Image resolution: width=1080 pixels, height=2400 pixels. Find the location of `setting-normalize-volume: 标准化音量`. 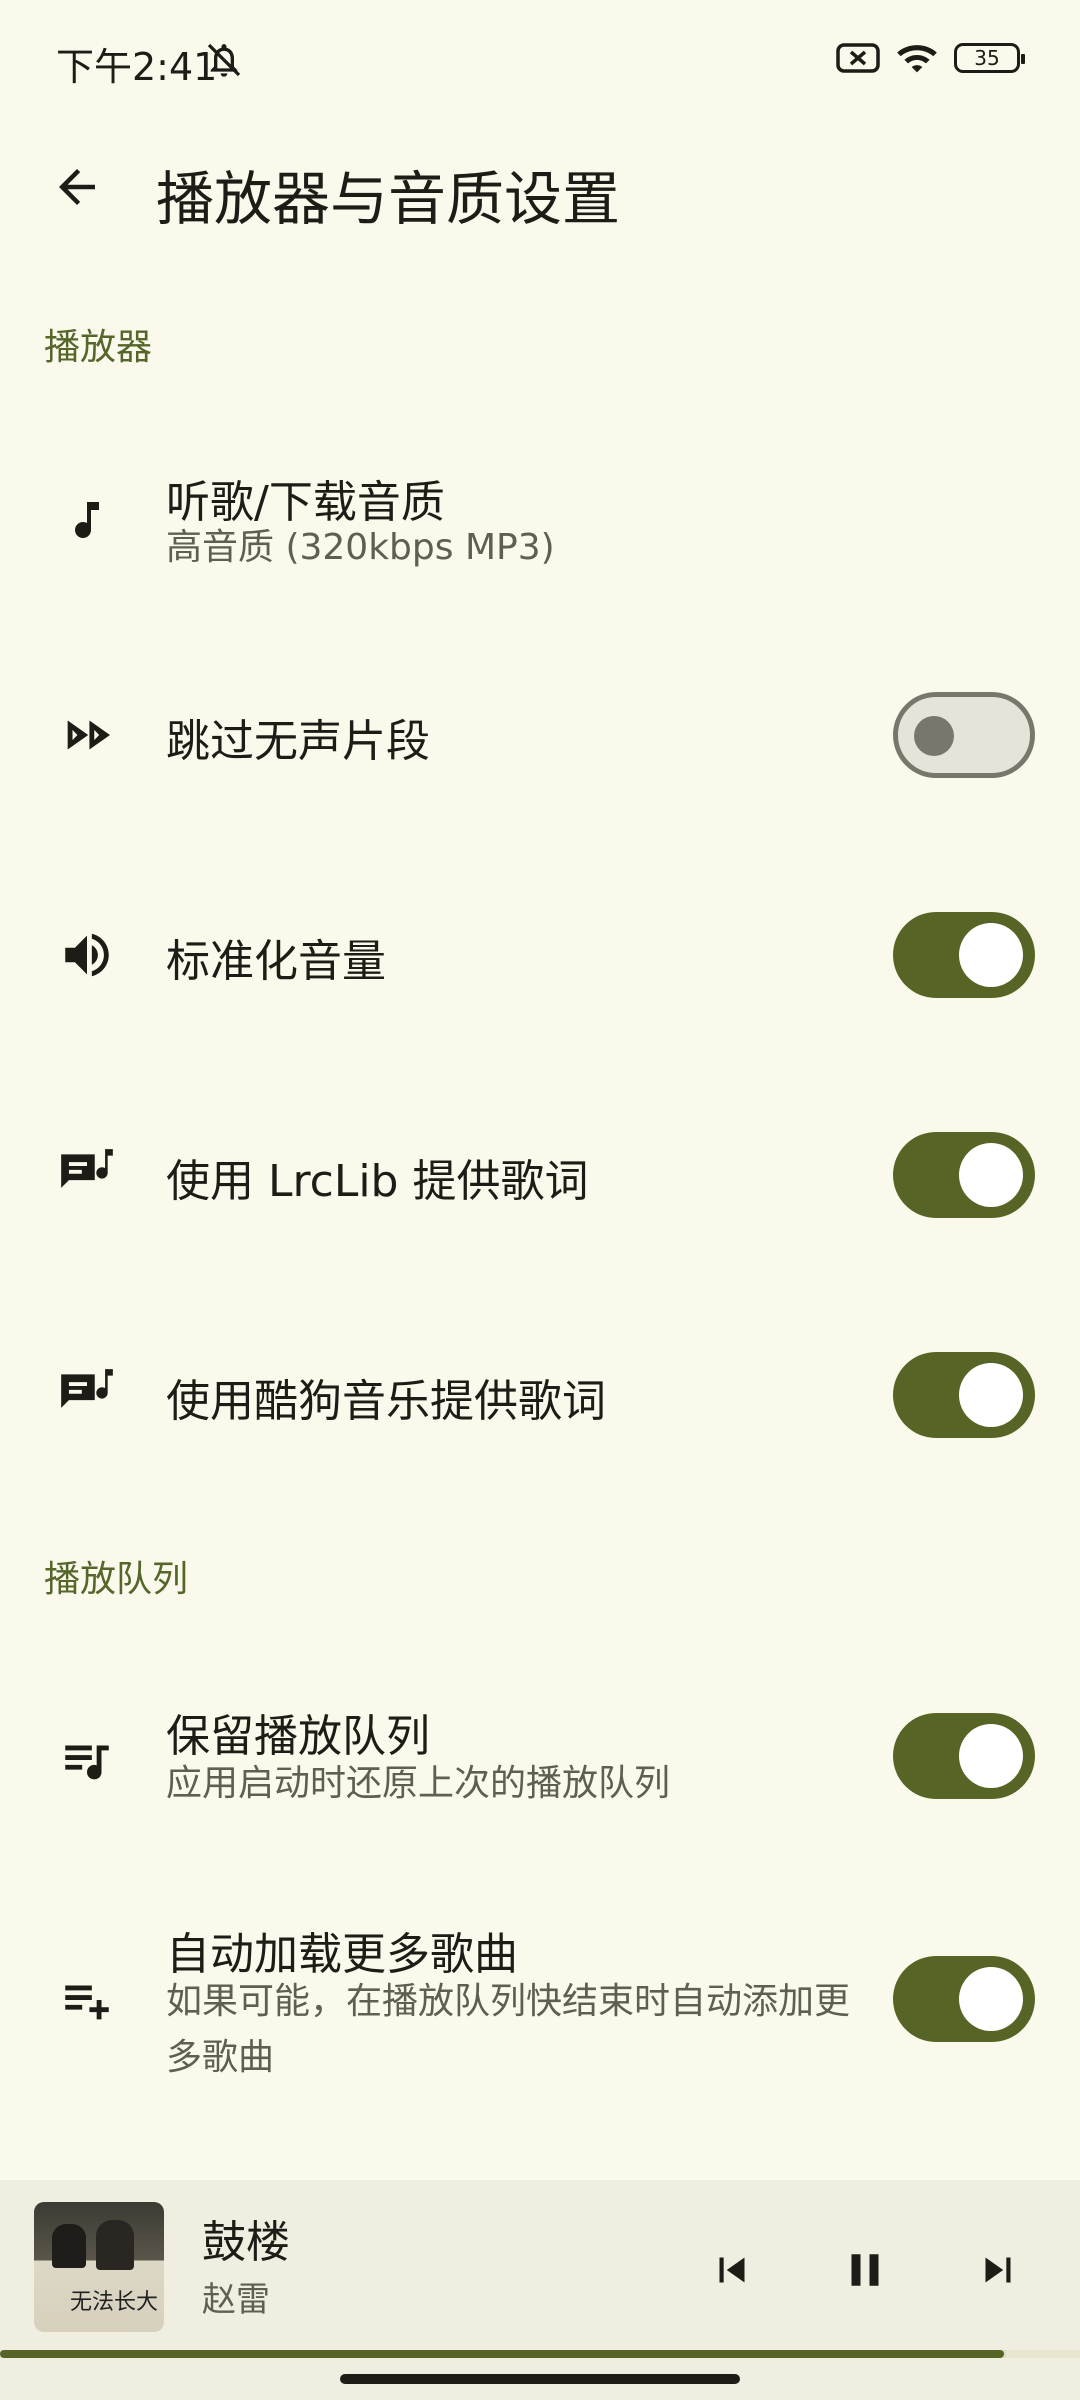

setting-normalize-volume: 标准化音量 is located at coordinates (540, 955).